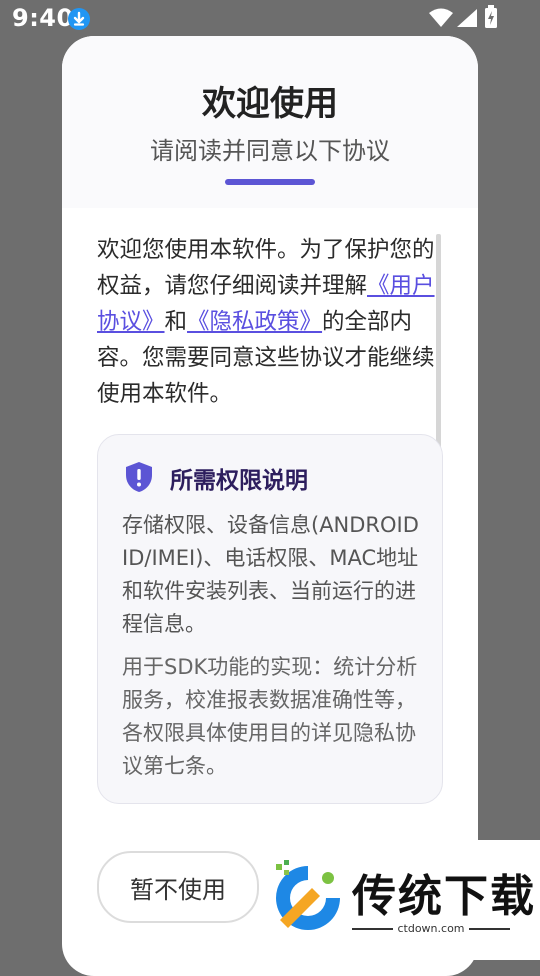  I want to click on watermark-url: ctdown.com, so click(431, 928).